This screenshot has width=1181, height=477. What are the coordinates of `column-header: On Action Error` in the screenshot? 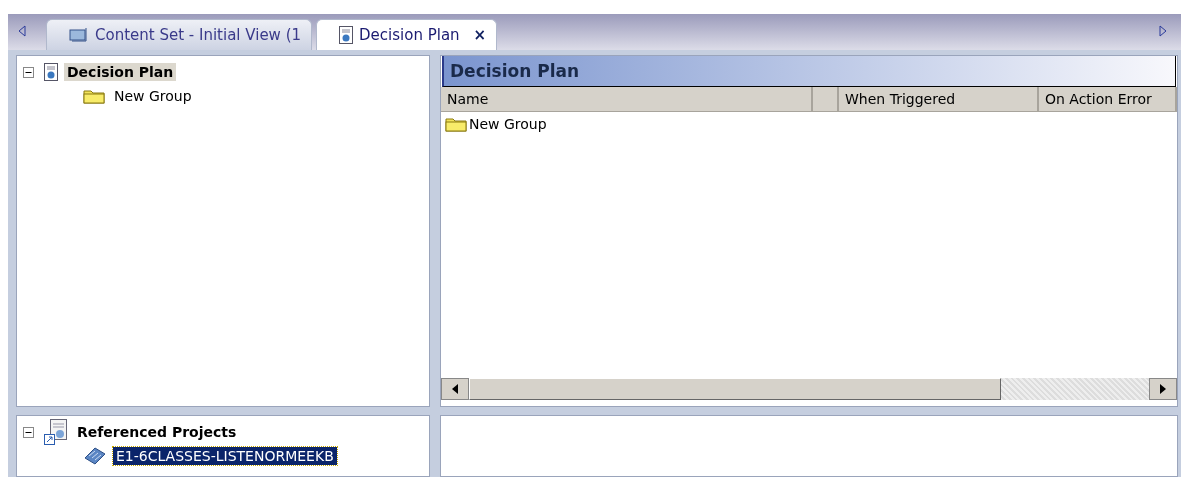 It's located at (1108, 99).